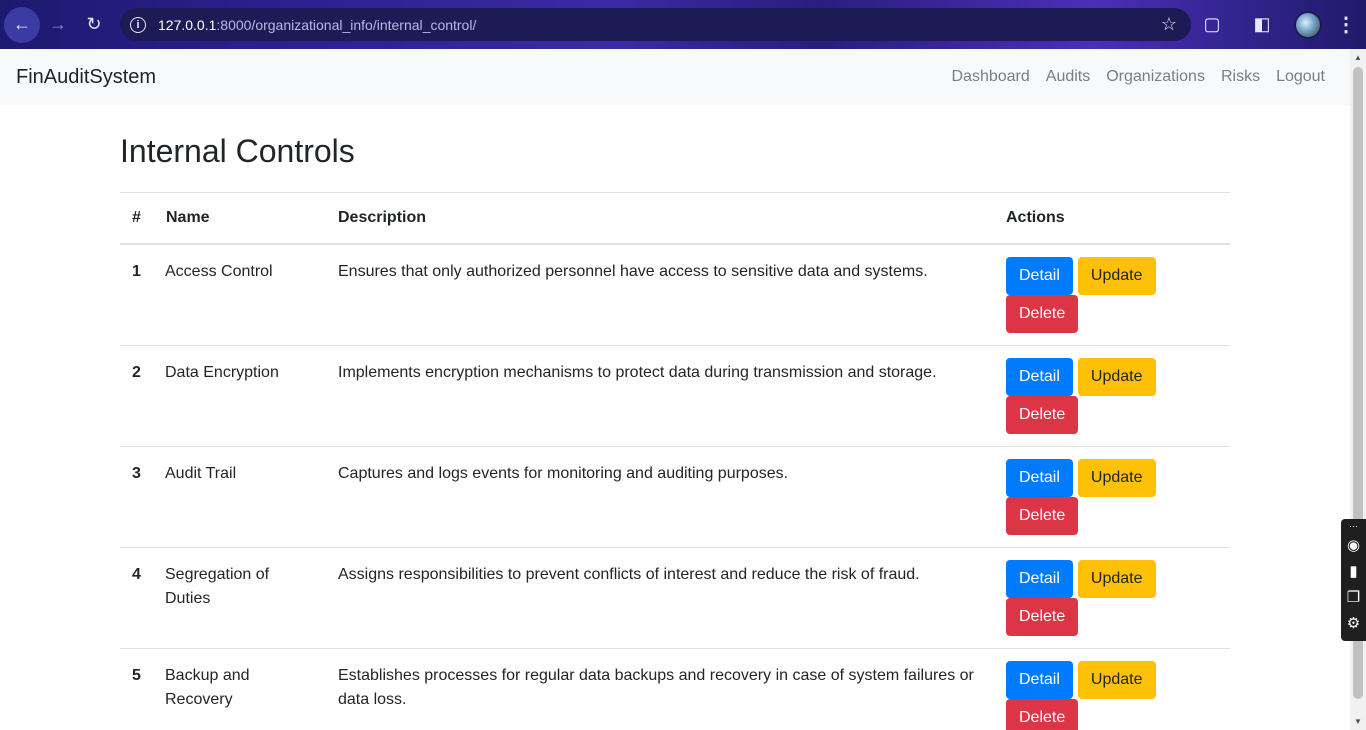  What do you see at coordinates (1212, 25) in the screenshot?
I see `extensions-puzzle-icon: ▢` at bounding box center [1212, 25].